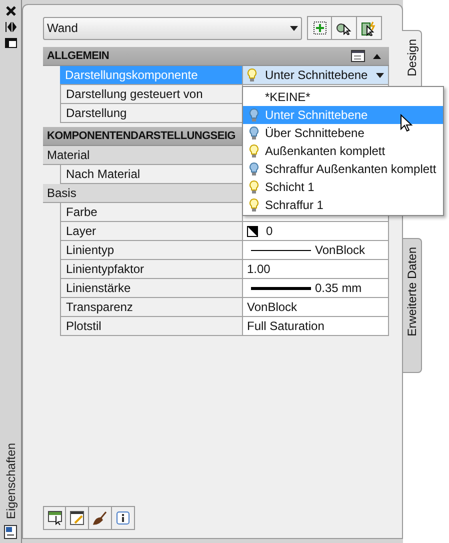 The width and height of the screenshot is (449, 543). Describe the element at coordinates (377, 56) in the screenshot. I see `collapse-icon` at that location.